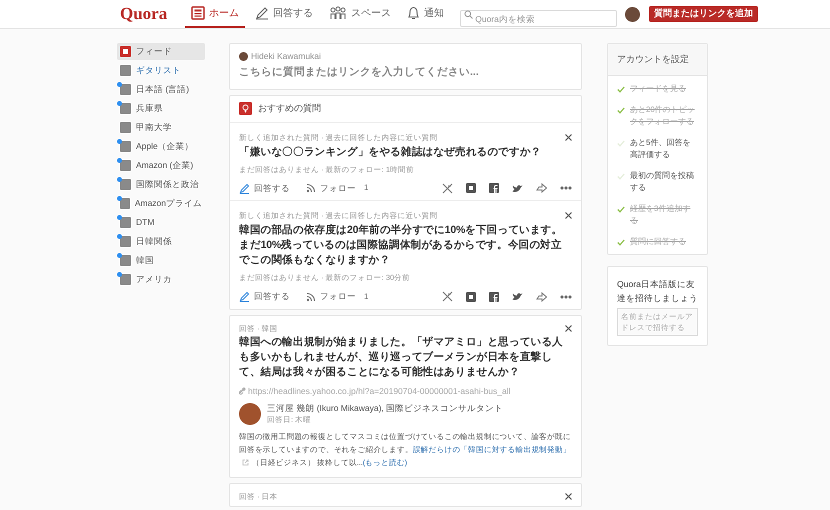 Image resolution: width=830 pixels, height=510 pixels. I want to click on sidebar-item: Amazonプライム, so click(161, 203).